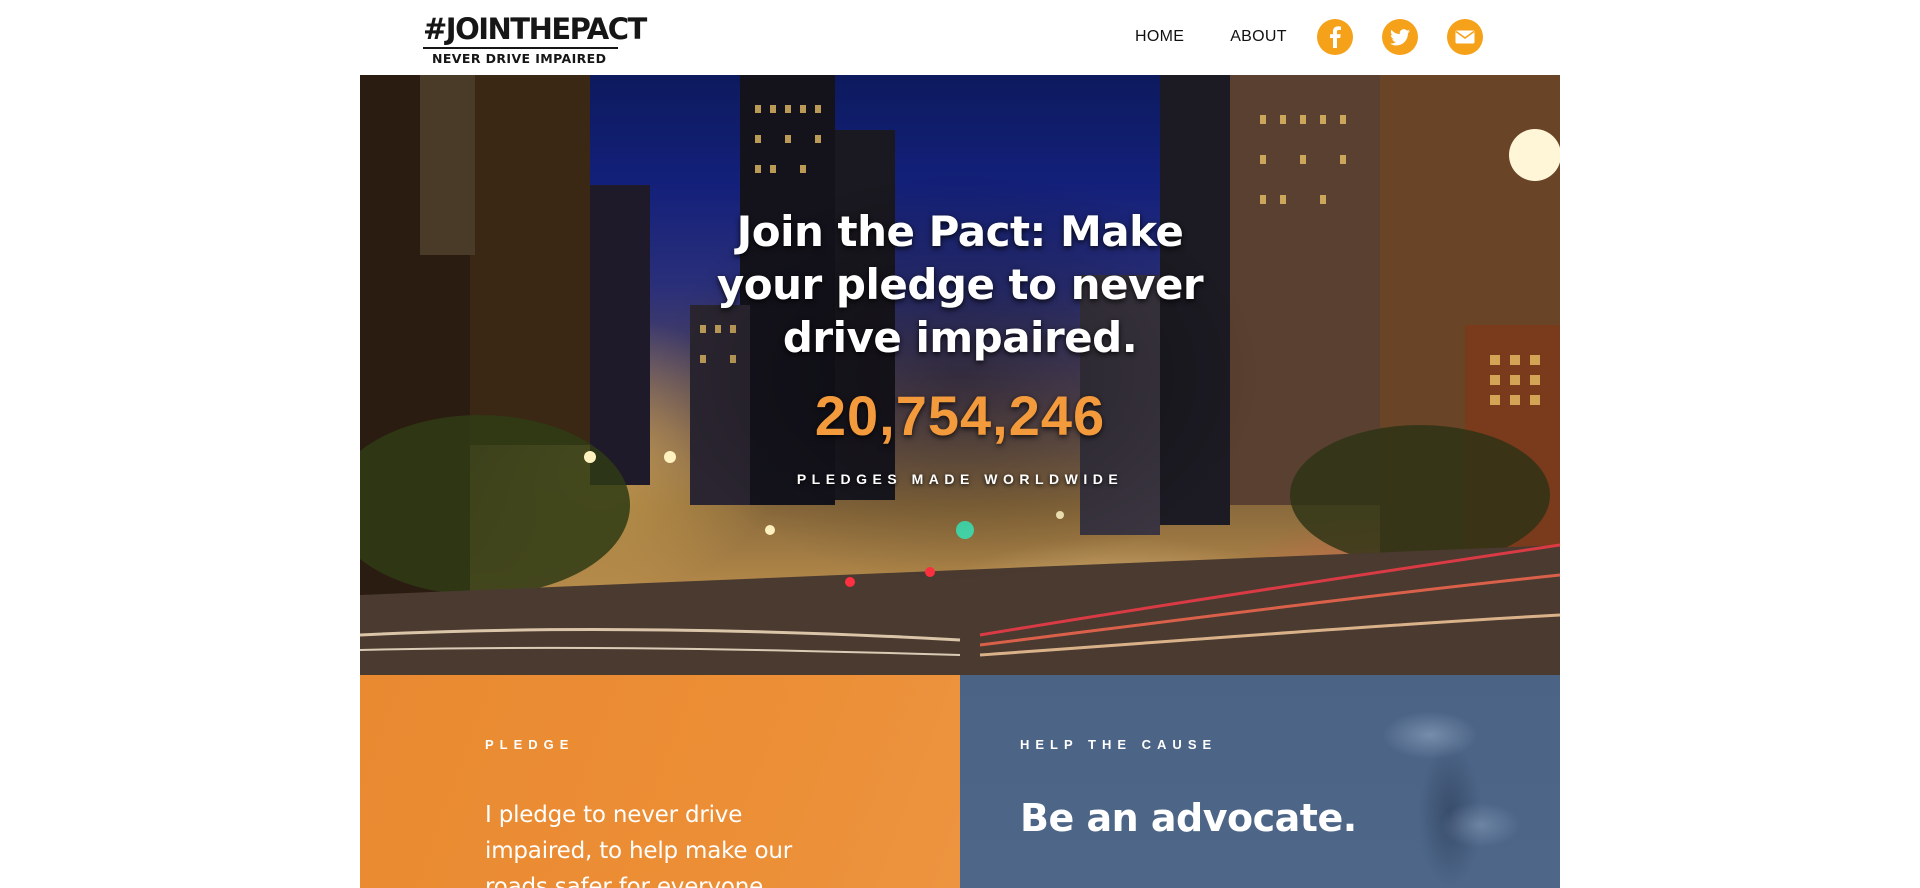 The width and height of the screenshot is (1920, 888). What do you see at coordinates (1309, 37) in the screenshot?
I see `main-nav: HOME ABOUT` at bounding box center [1309, 37].